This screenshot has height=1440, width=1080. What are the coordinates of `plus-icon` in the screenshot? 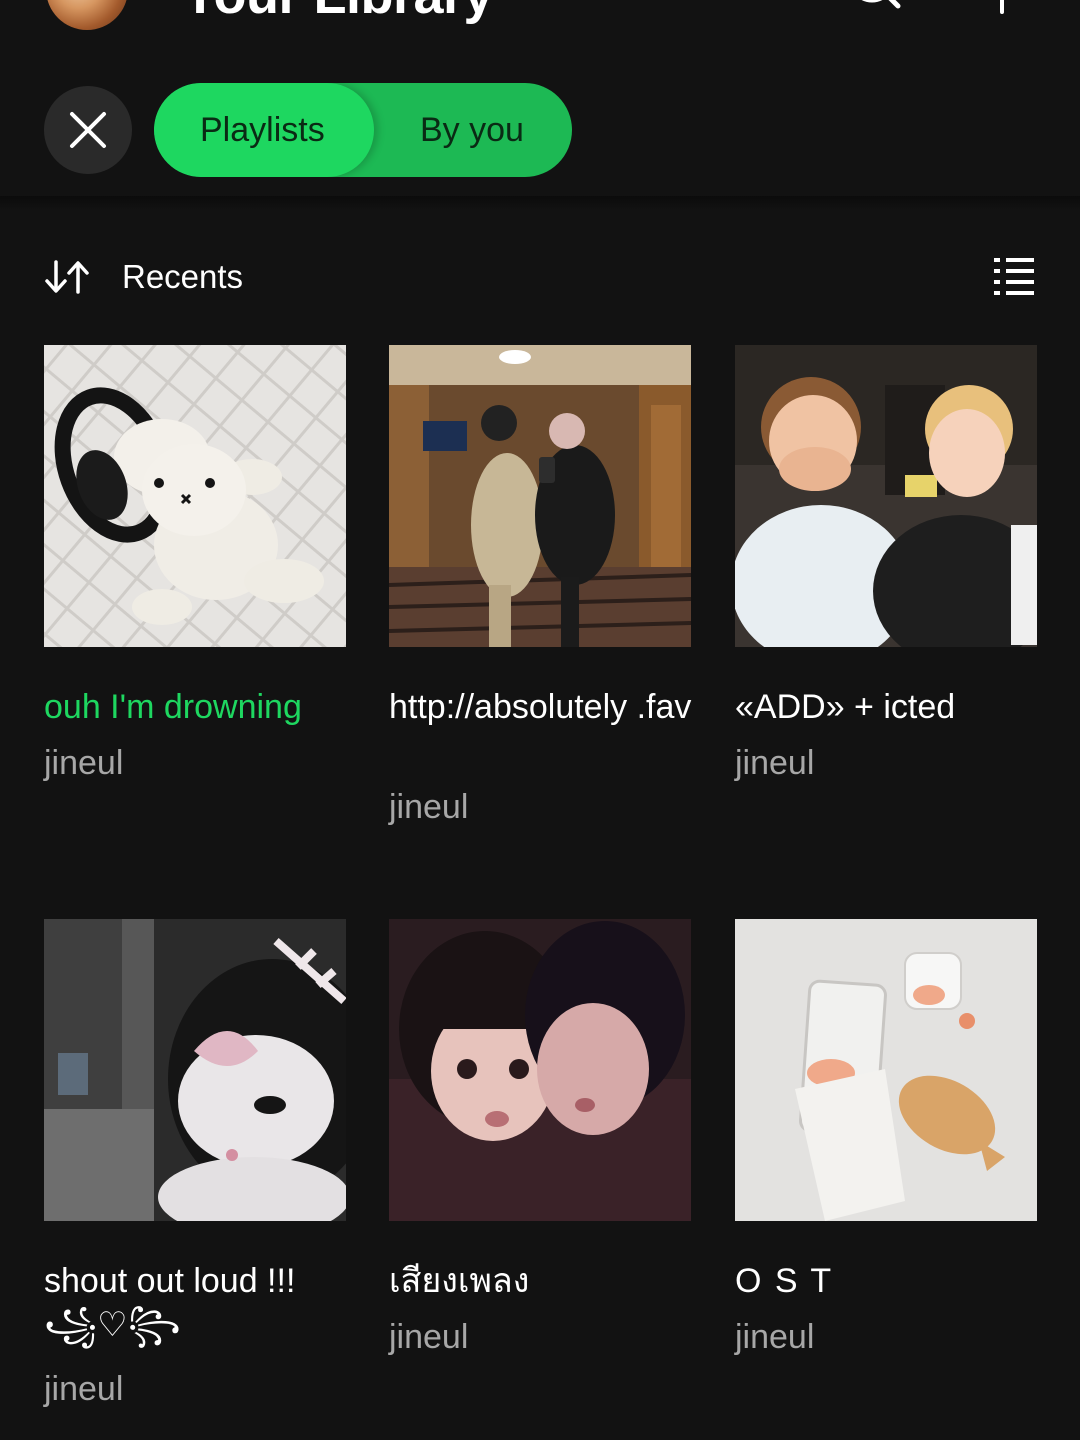 It's located at (1002, 8).